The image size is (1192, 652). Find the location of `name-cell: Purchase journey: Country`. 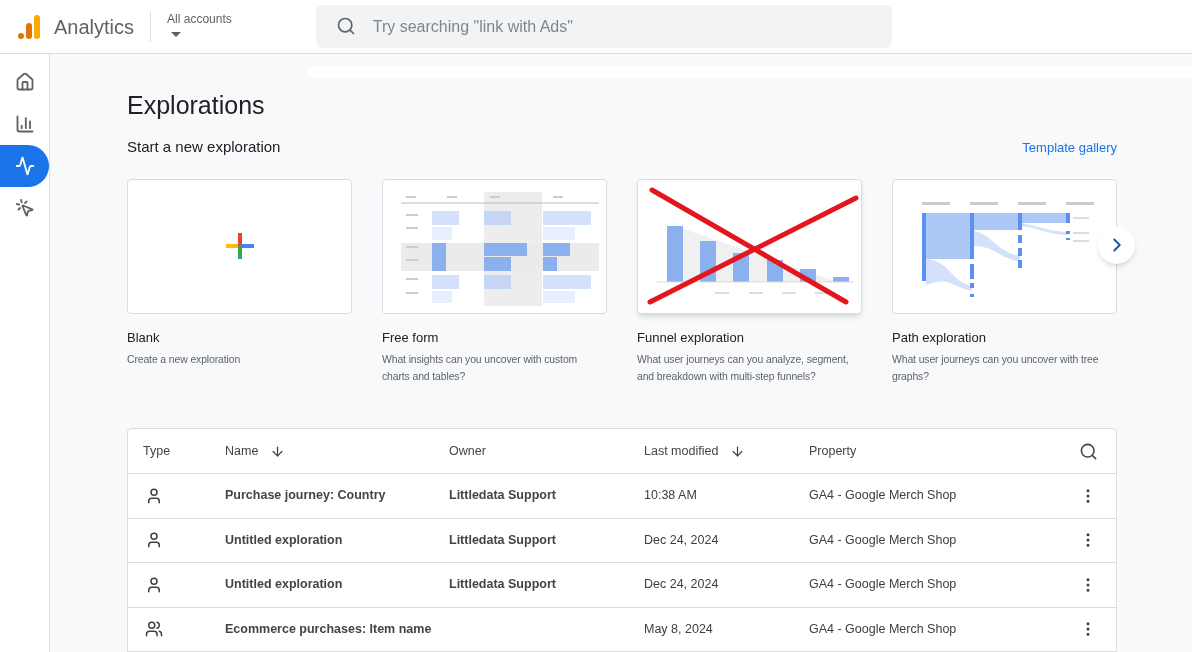

name-cell: Purchase journey: Country is located at coordinates (337, 496).